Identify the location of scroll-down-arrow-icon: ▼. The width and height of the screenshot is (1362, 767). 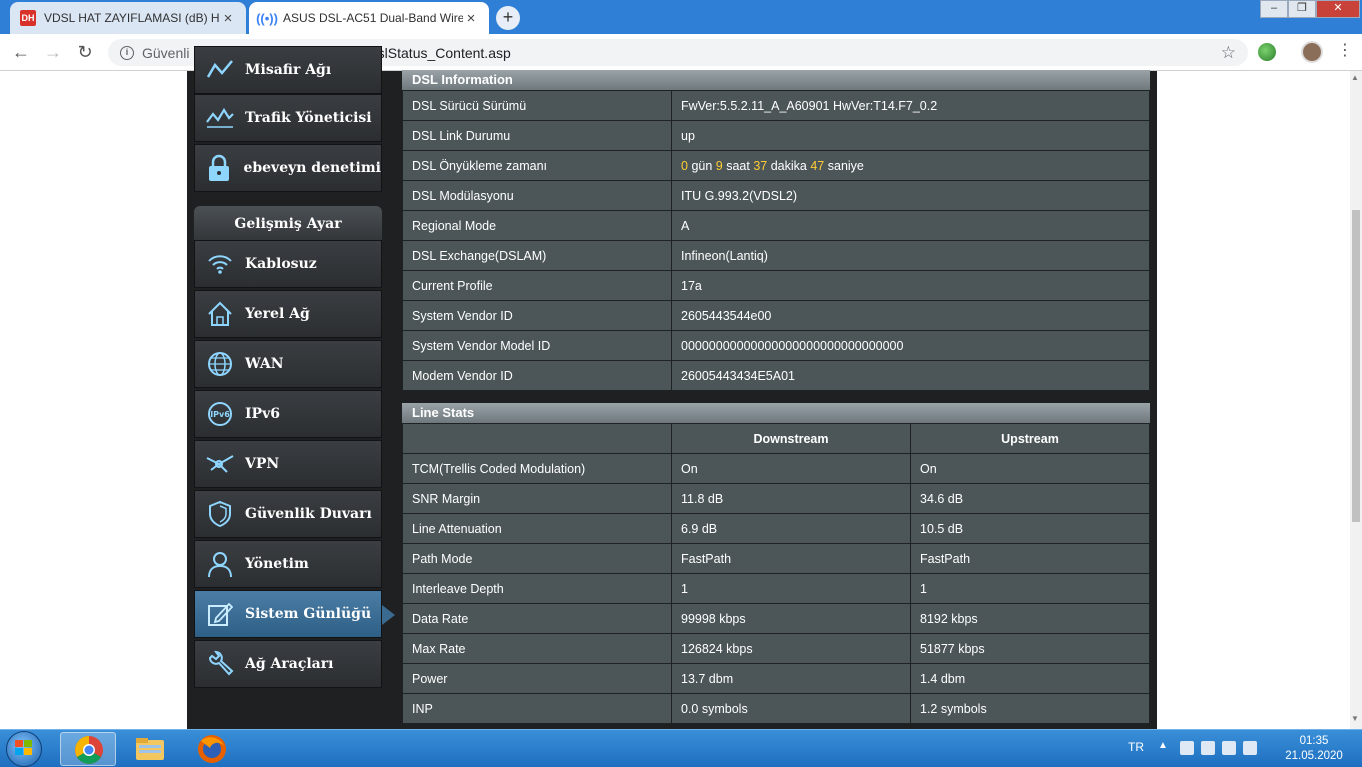
(1355, 718).